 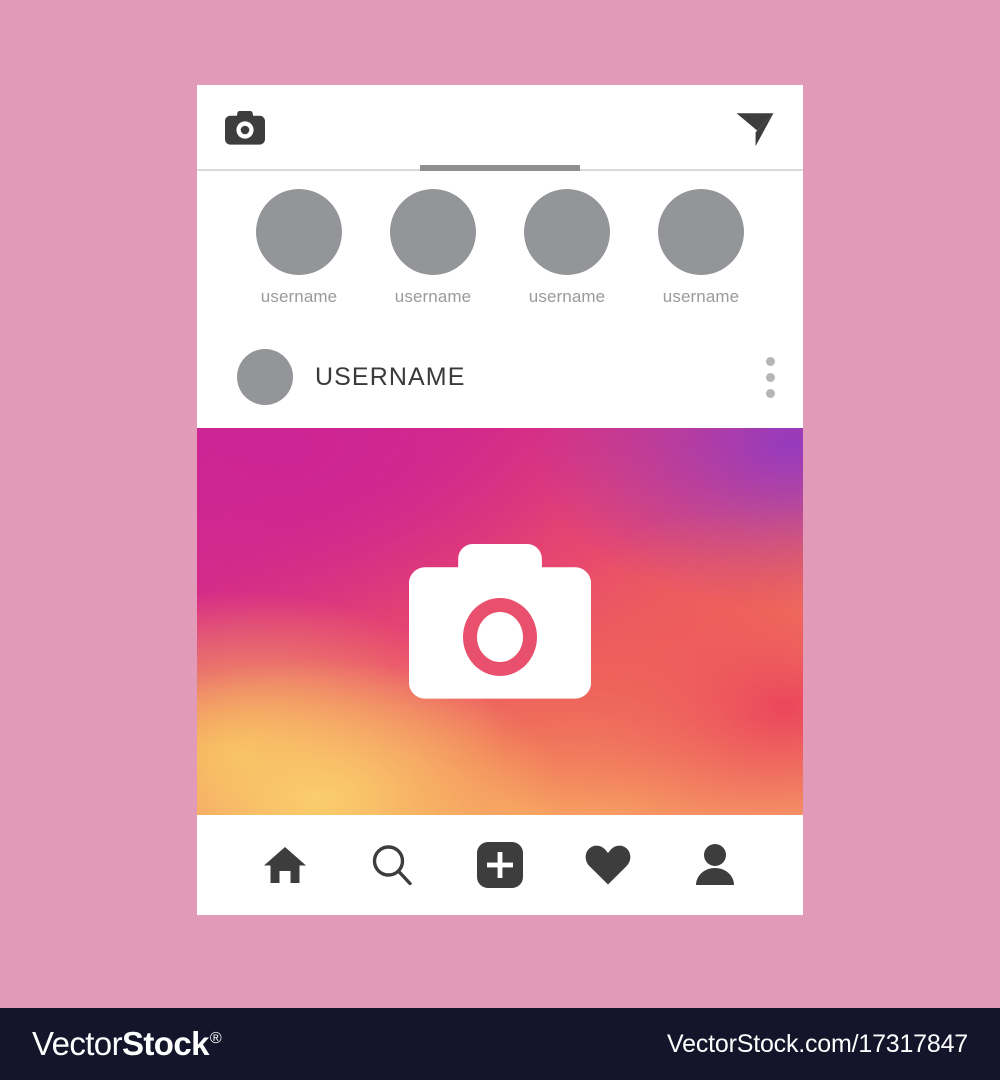 I want to click on nav-item-activity, so click(x=608, y=865).